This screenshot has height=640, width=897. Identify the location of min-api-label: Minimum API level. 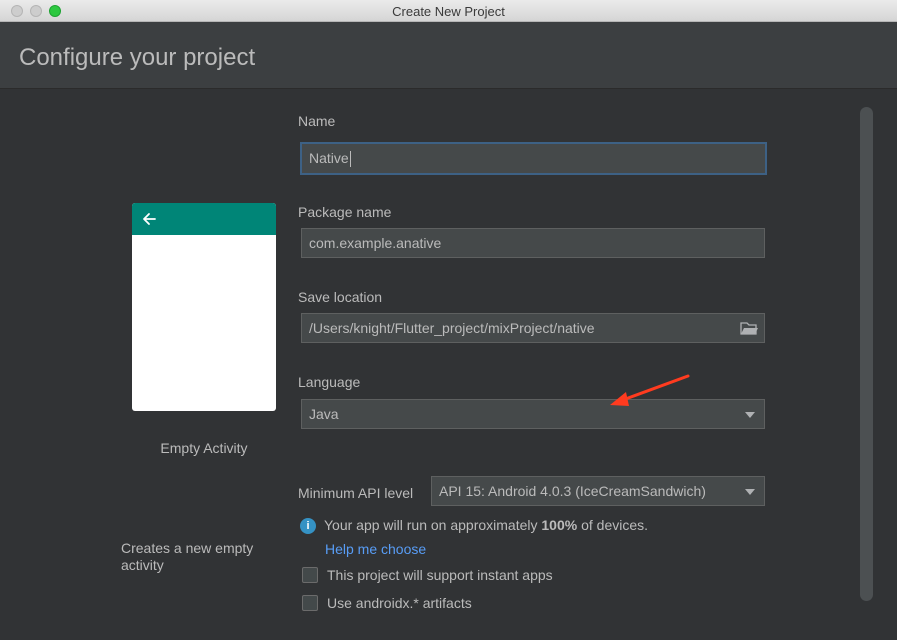
(356, 493).